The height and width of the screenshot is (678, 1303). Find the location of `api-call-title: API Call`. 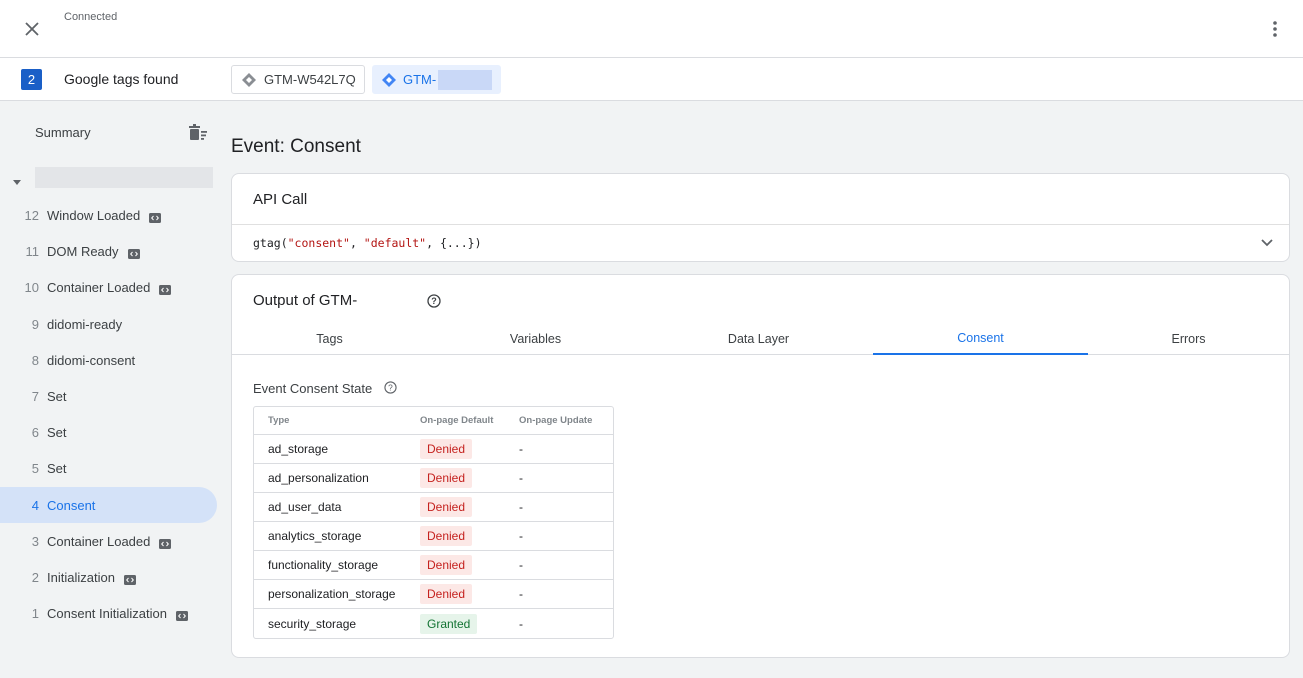

api-call-title: API Call is located at coordinates (280, 199).